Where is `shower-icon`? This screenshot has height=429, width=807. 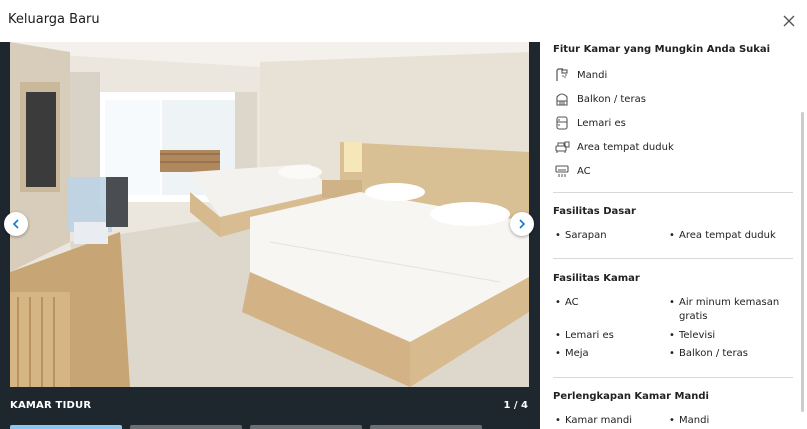
shower-icon is located at coordinates (562, 75).